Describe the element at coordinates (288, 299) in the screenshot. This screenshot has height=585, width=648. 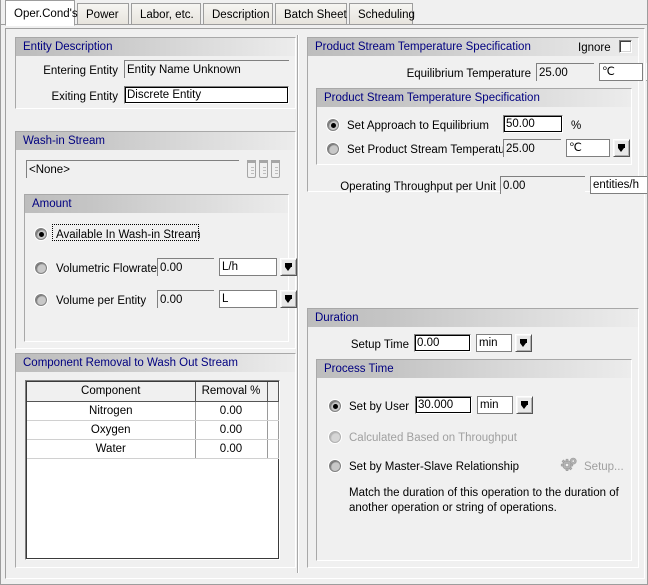
I see `volume-per-entity-unit-dropdown-icon` at that location.